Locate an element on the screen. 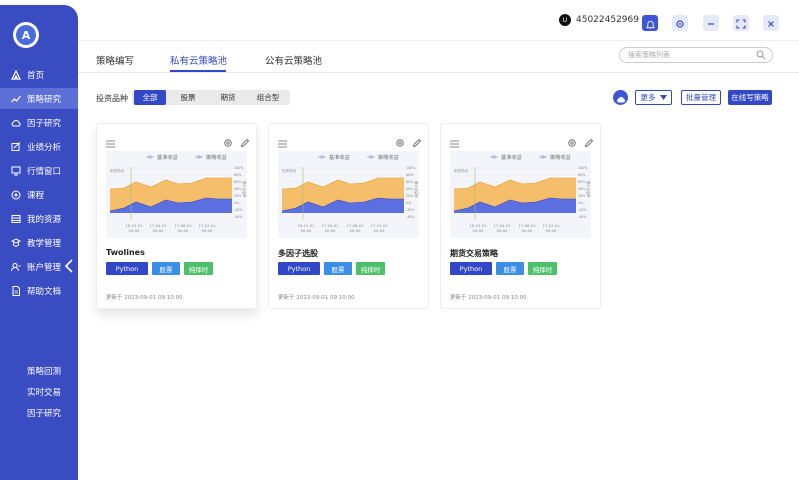 This screenshot has width=799, height=480. search-placeholder: 搜索策略列表 is located at coordinates (649, 55).